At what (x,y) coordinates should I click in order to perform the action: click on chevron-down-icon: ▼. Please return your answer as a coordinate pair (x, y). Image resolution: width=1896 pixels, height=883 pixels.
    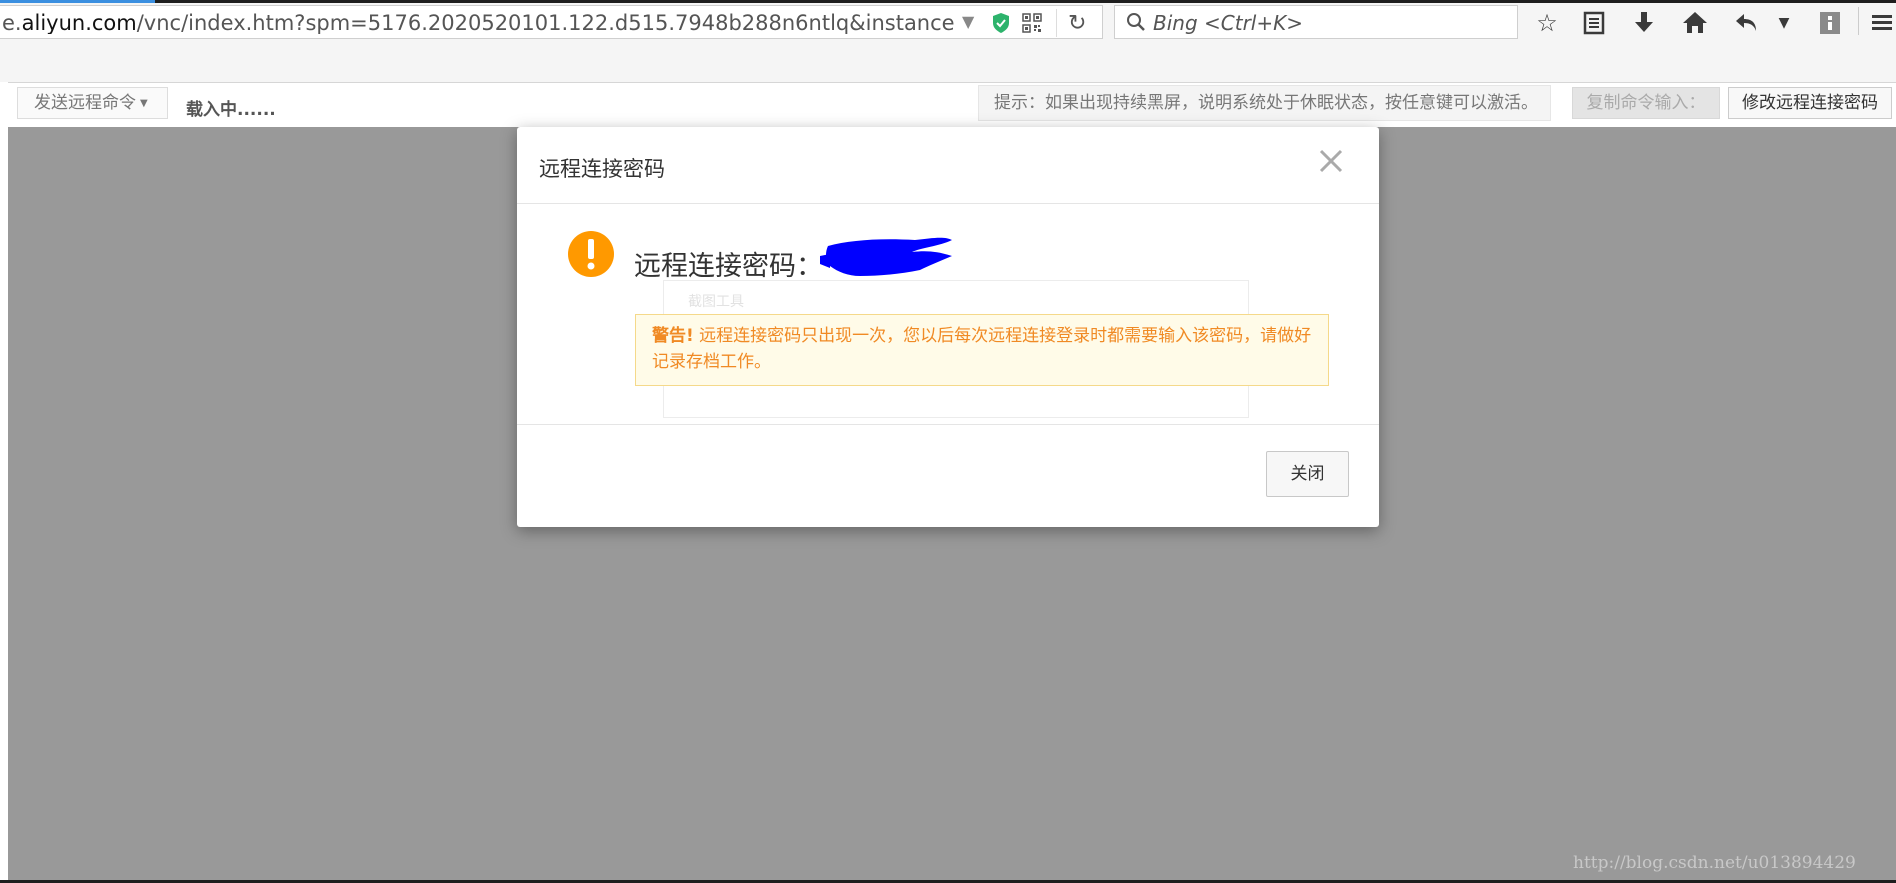
    Looking at the image, I should click on (1784, 23).